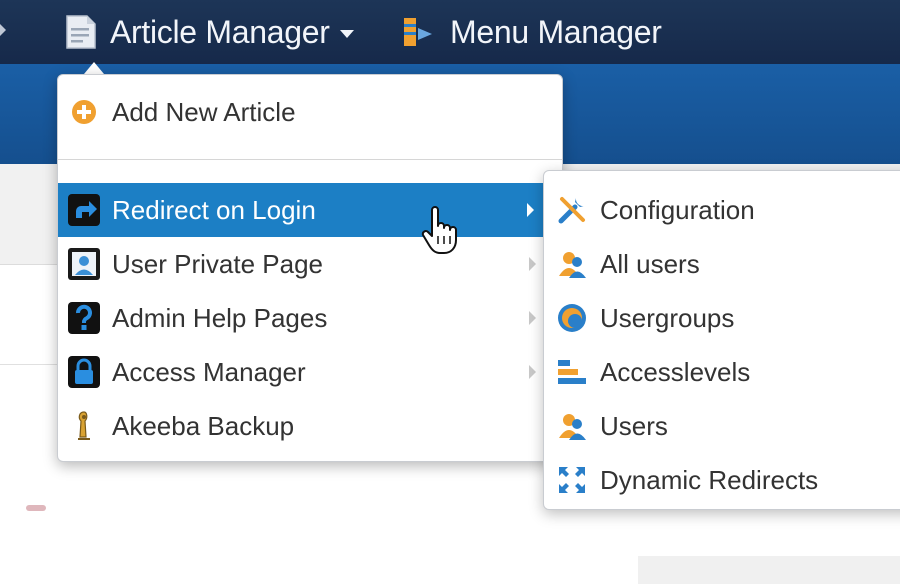 The height and width of the screenshot is (584, 900). Describe the element at coordinates (572, 318) in the screenshot. I see `usergroups-icon` at that location.